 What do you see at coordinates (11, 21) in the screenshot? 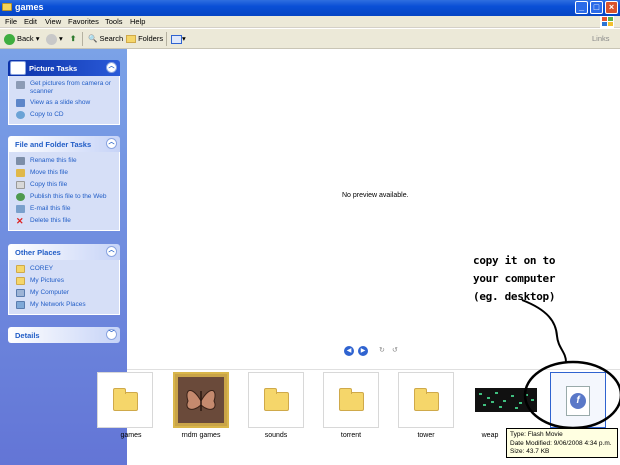
I see `menu-file: File` at bounding box center [11, 21].